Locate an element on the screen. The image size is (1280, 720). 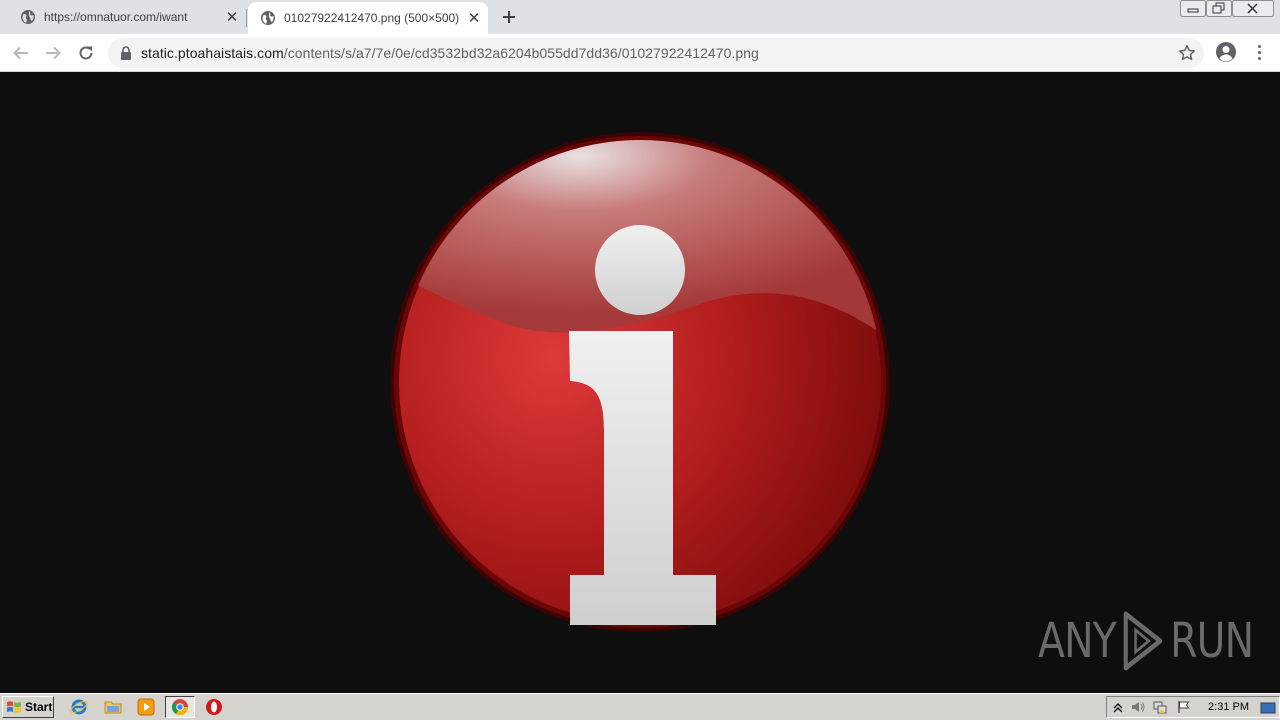
new-tab-button is located at coordinates (509, 17).